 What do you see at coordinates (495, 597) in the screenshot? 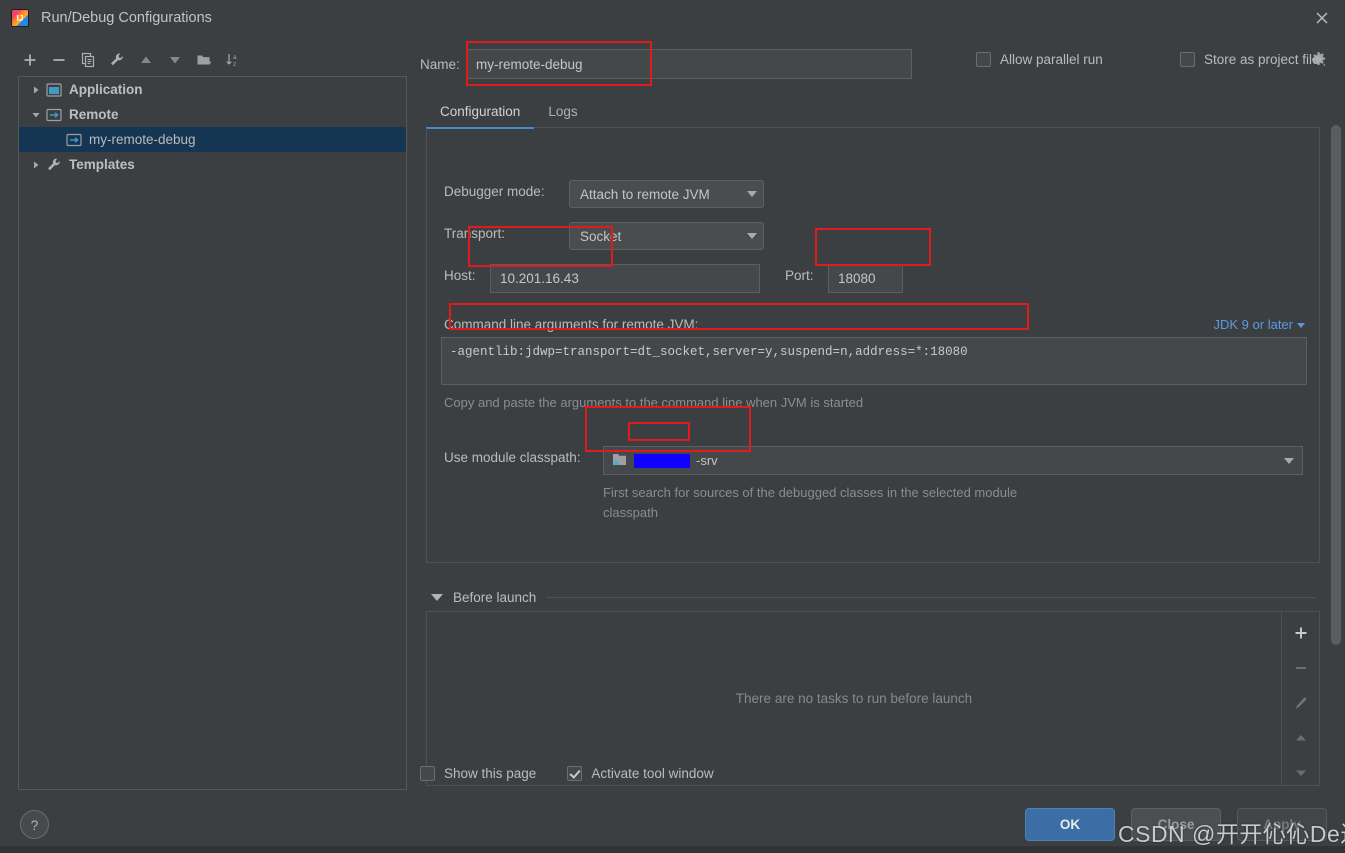
I see `before-launch-title: Before launch` at bounding box center [495, 597].